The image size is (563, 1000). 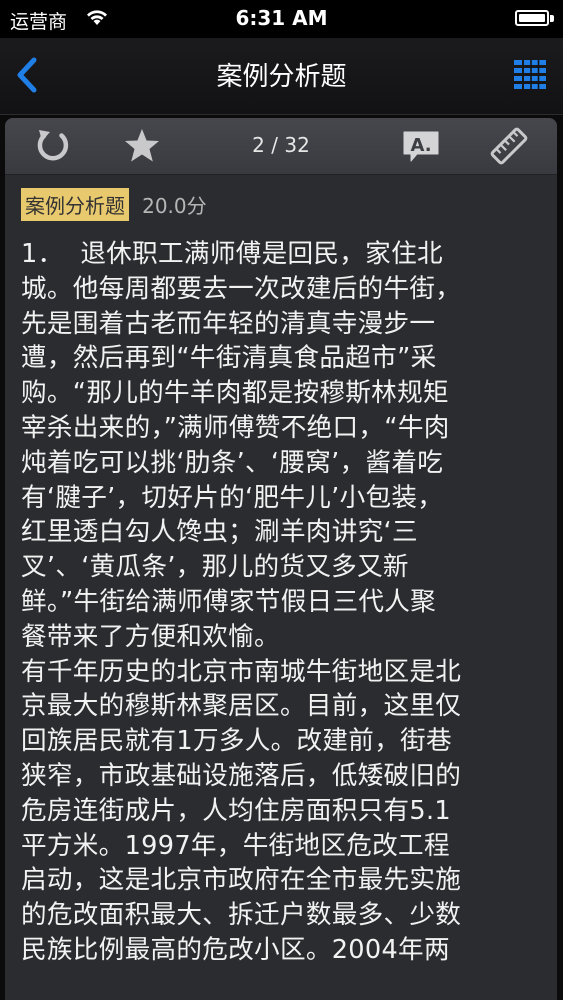 I want to click on grid-list-icon, so click(x=530, y=75).